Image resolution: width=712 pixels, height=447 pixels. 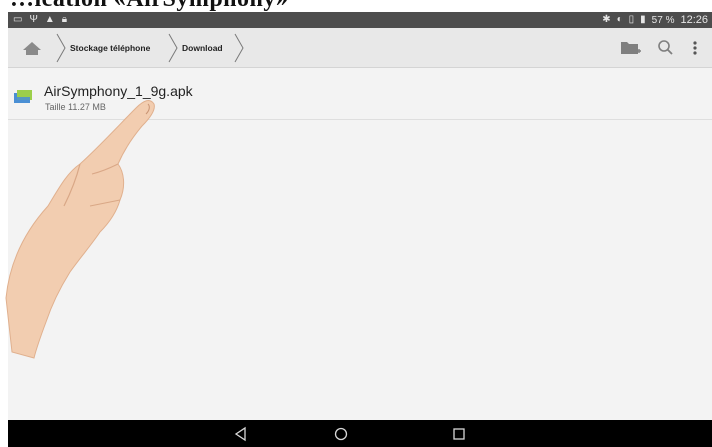 I want to click on action-bar: Stockage téléphone Download, so click(x=360, y=48).